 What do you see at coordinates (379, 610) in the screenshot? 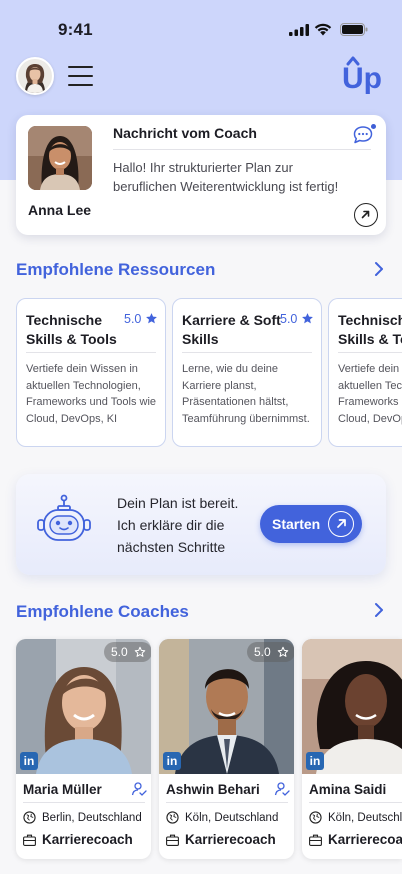
I see `coaches-chevron-right-icon` at bounding box center [379, 610].